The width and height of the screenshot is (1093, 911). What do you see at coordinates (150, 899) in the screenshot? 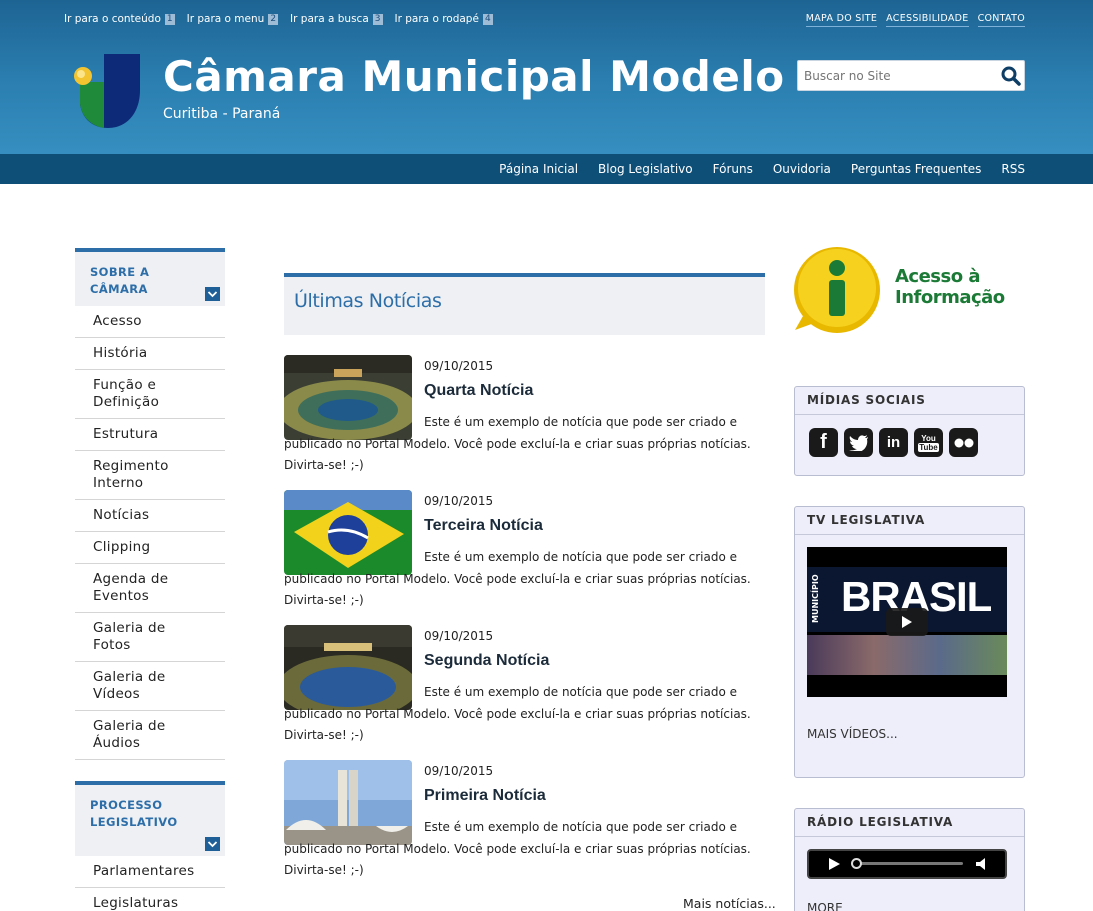
I see `sidebar-item-legislaturas: Legislaturas` at bounding box center [150, 899].